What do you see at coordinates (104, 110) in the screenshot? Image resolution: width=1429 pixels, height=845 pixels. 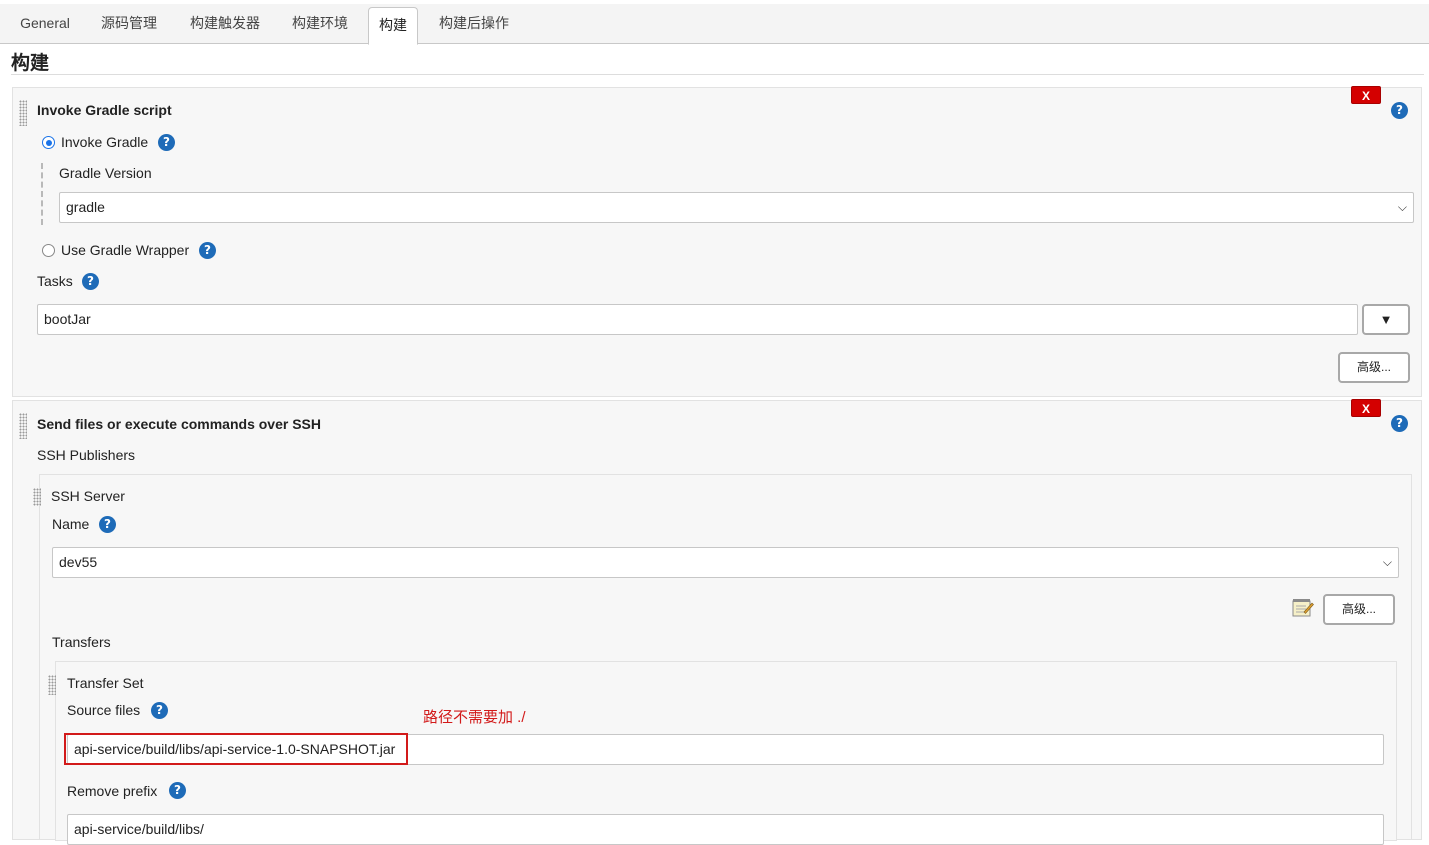 I see `gradle-step-title: Invoke Gradle script` at bounding box center [104, 110].